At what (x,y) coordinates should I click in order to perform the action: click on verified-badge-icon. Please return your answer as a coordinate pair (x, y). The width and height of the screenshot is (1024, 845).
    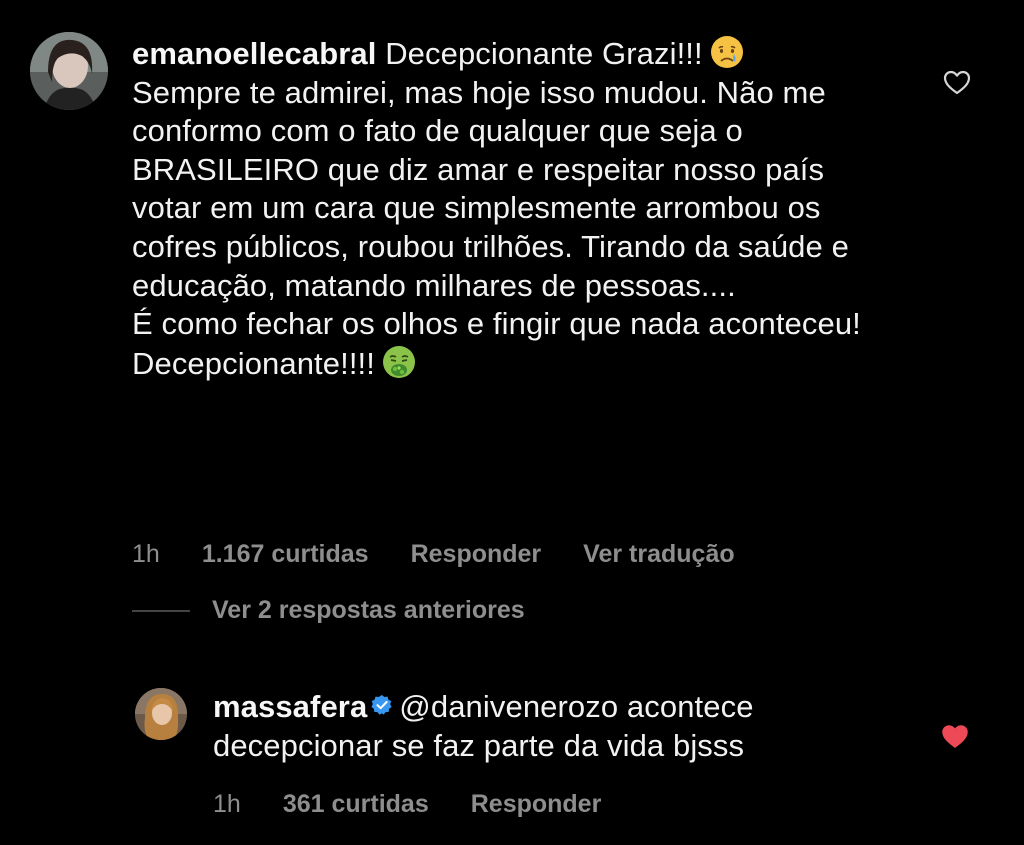
    Looking at the image, I should click on (381, 705).